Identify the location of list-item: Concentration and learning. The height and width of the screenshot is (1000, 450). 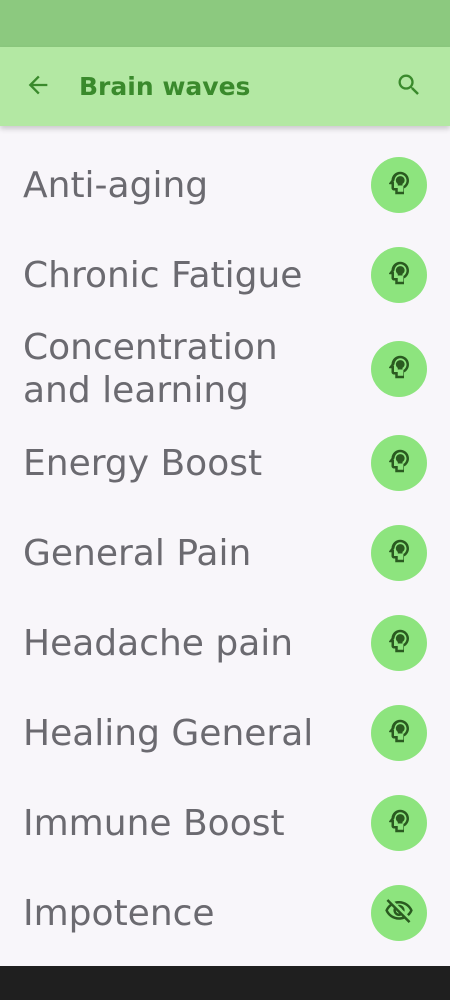
(225, 369).